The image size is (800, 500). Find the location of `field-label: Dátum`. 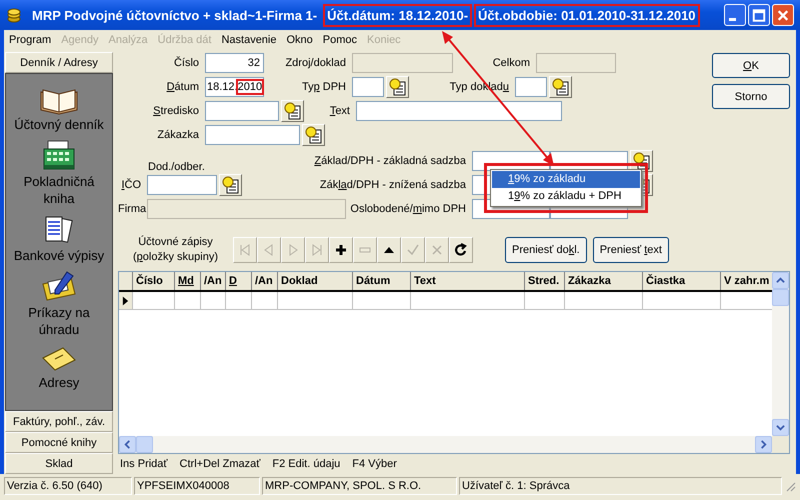

field-label: Dátum is located at coordinates (183, 87).